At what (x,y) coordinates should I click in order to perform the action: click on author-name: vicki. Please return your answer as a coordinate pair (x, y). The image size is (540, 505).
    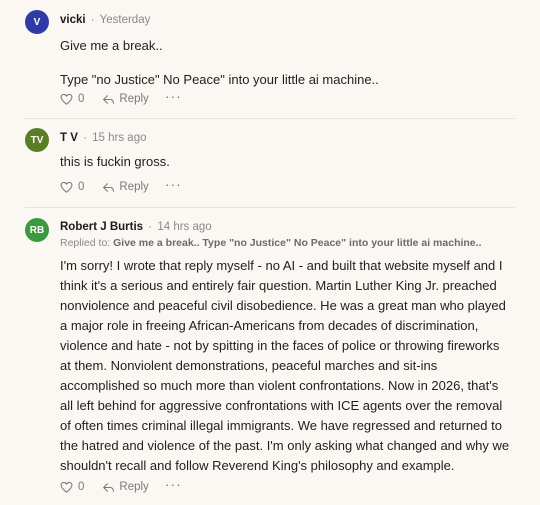
    Looking at the image, I should click on (73, 20).